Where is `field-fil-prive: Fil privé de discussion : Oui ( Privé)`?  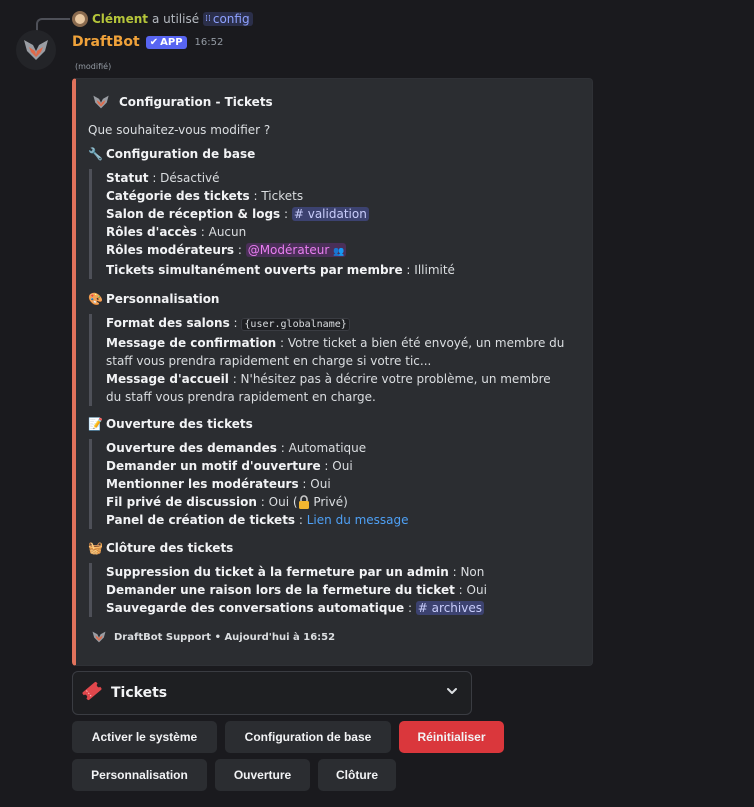
field-fil-prive: Fil privé de discussion : Oui ( Privé) is located at coordinates (227, 502).